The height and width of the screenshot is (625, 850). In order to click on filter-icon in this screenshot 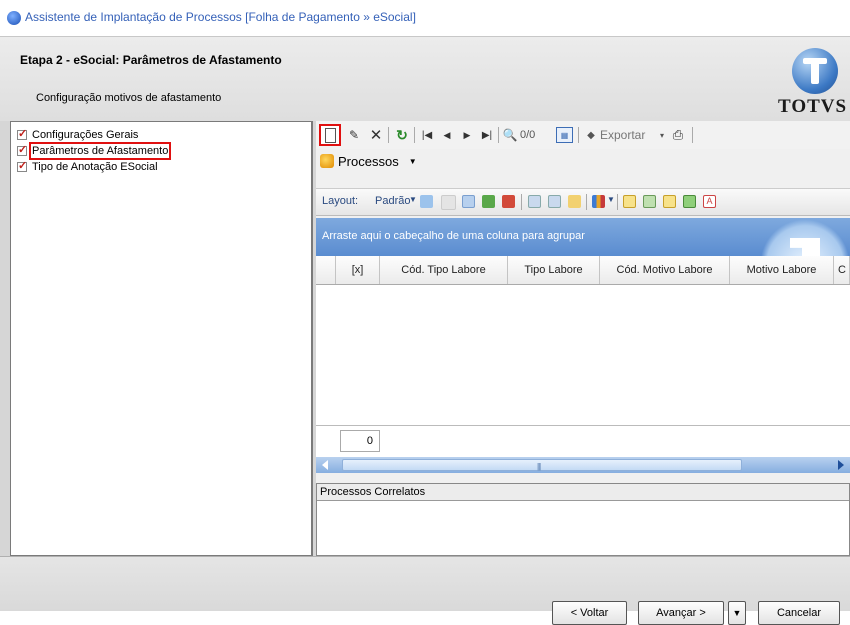, I will do `click(534, 201)`.